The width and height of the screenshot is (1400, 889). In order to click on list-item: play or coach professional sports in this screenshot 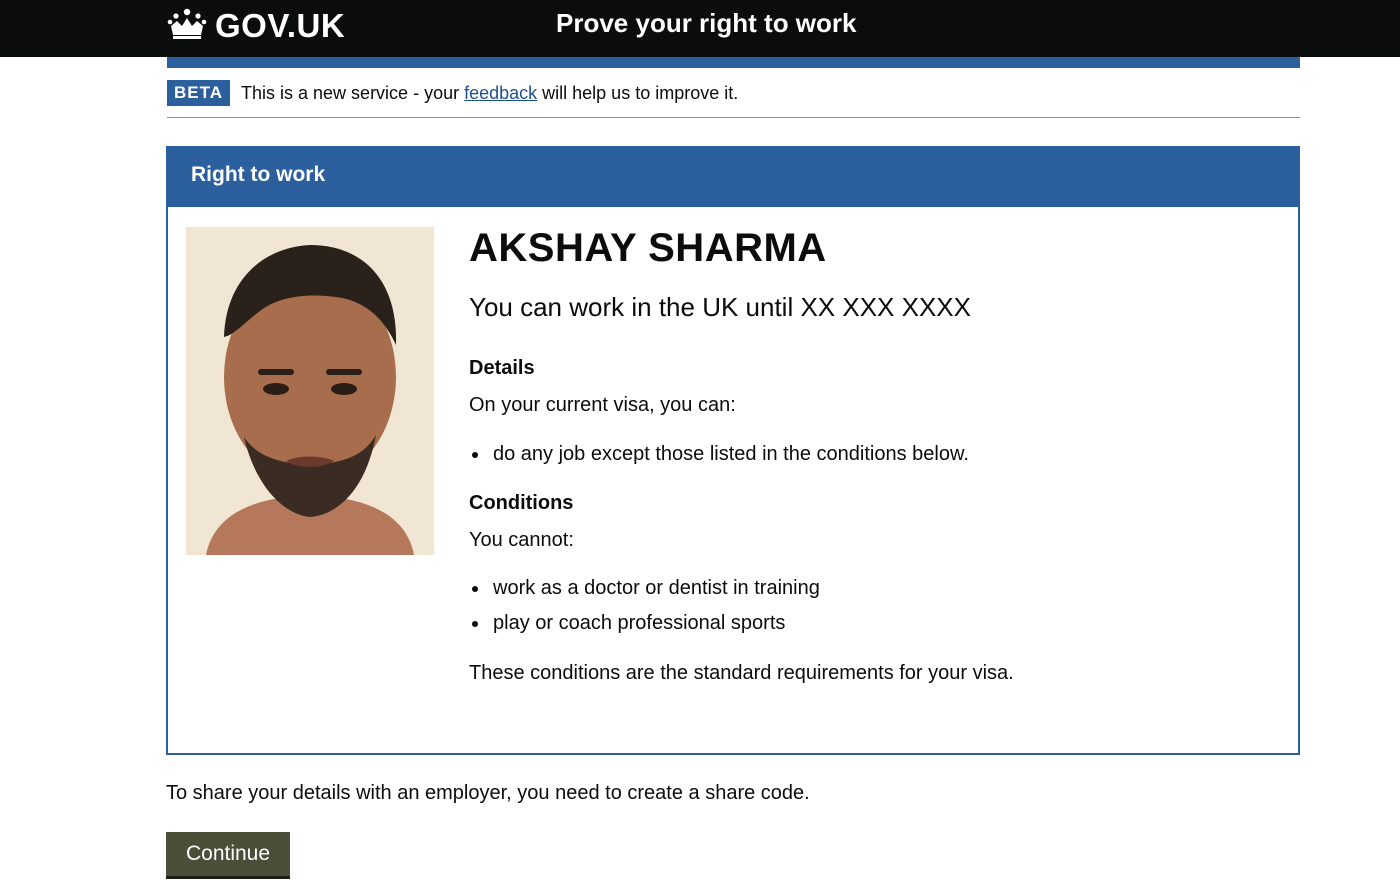, I will do `click(869, 623)`.